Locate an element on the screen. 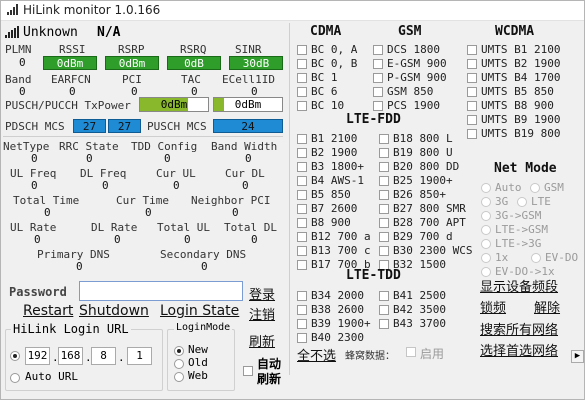  lte-tdd-b40-checkbox is located at coordinates (302, 338).